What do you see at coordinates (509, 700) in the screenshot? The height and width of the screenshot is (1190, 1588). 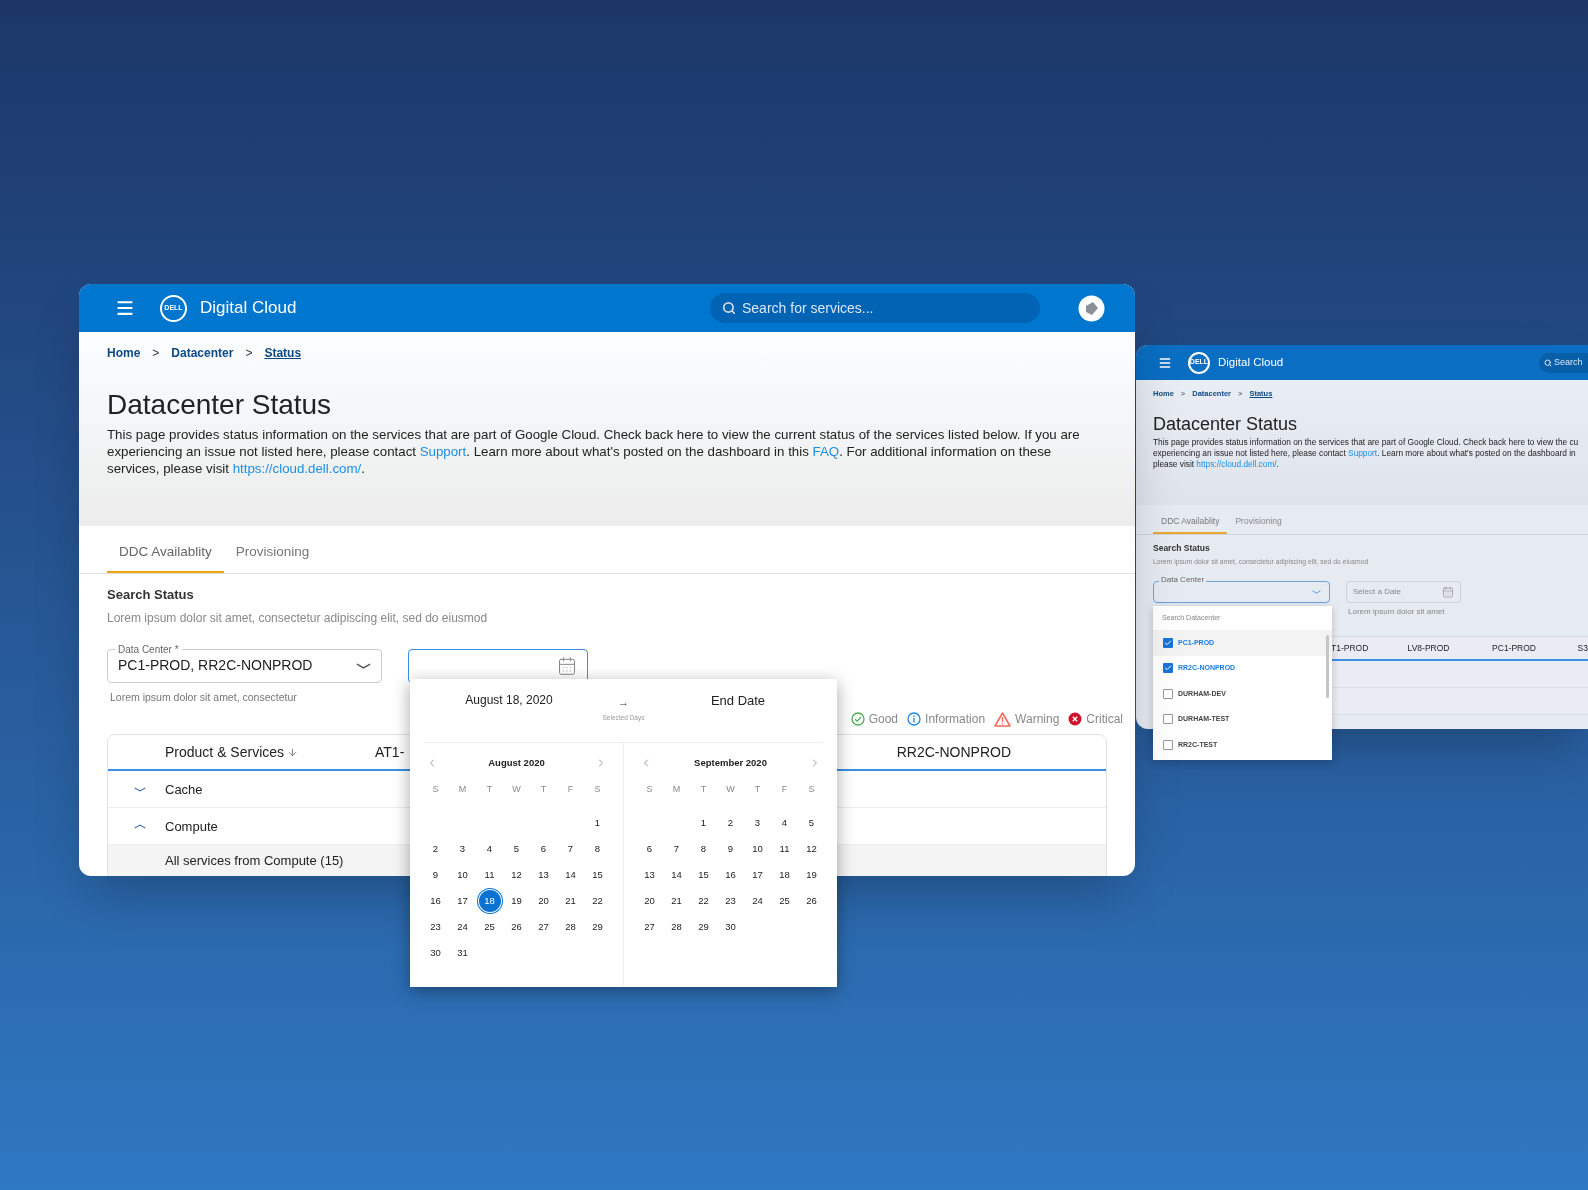 I see `start-date: August 18, 2020` at bounding box center [509, 700].